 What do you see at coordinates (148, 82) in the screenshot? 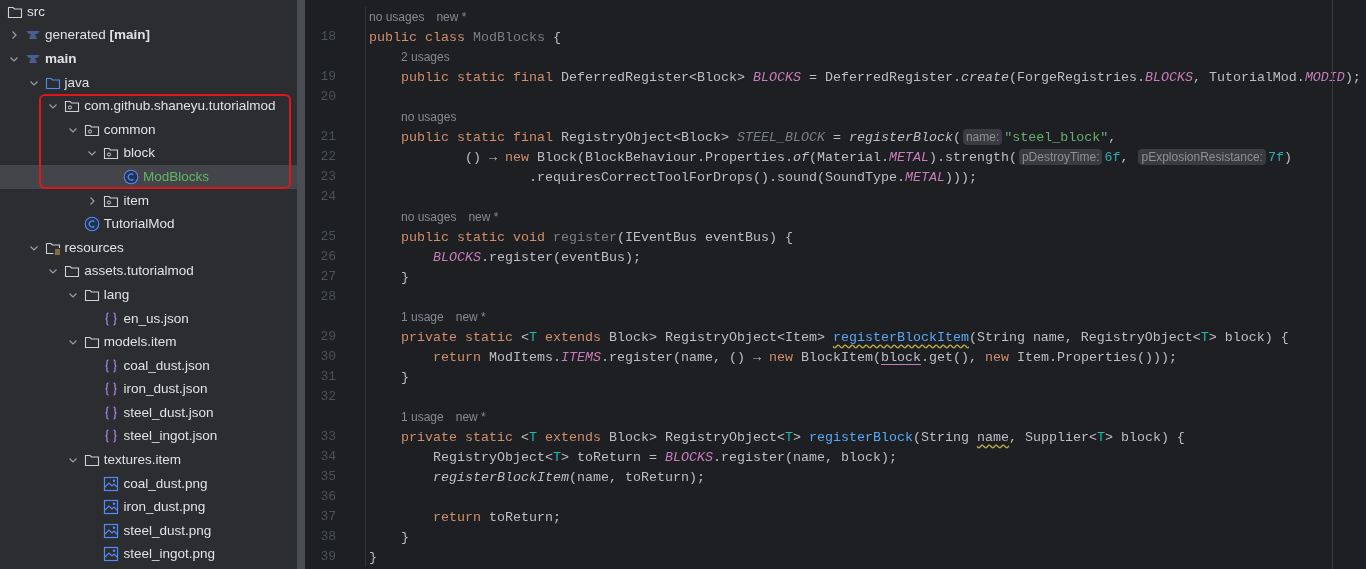
I see `tree-row: java` at bounding box center [148, 82].